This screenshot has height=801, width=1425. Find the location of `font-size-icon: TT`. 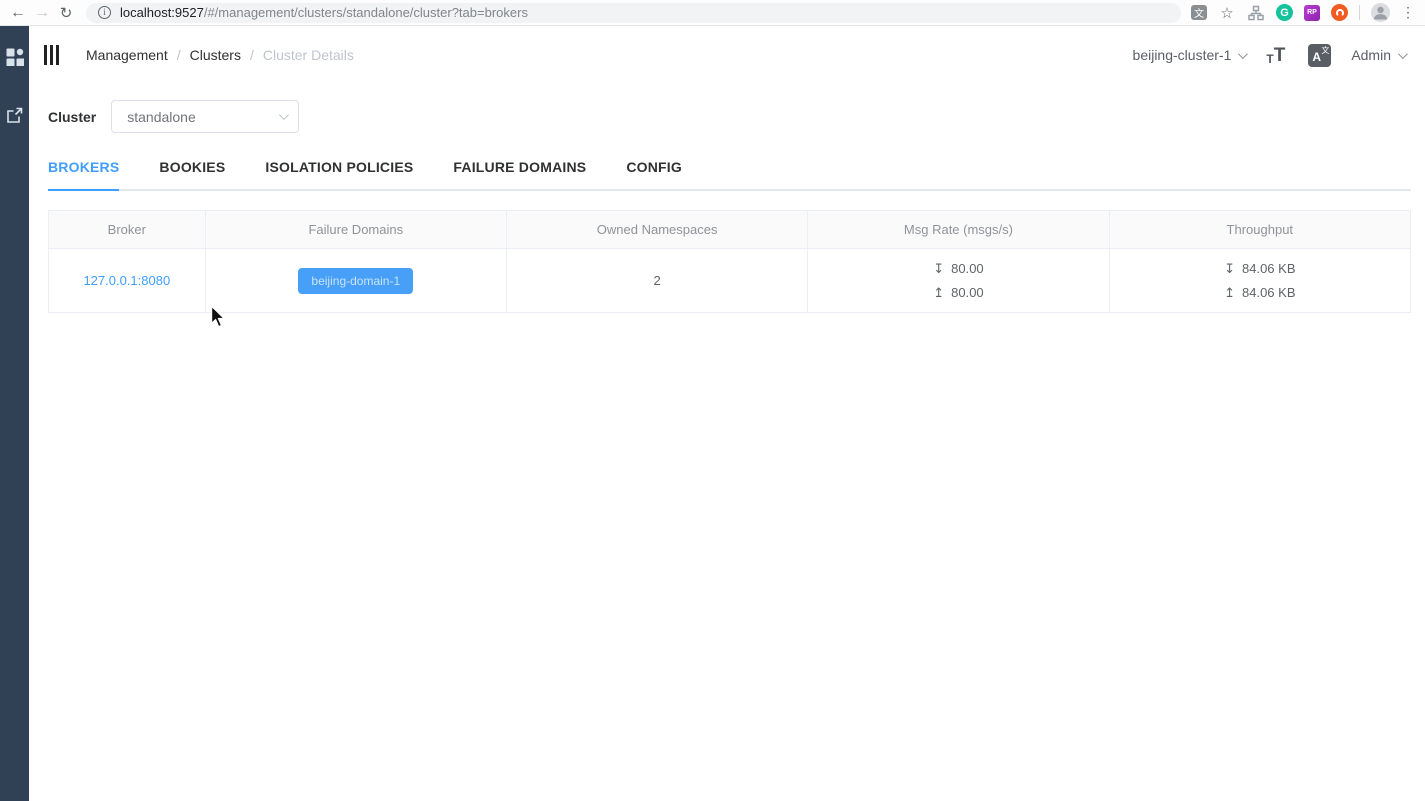

font-size-icon: TT is located at coordinates (1275, 55).